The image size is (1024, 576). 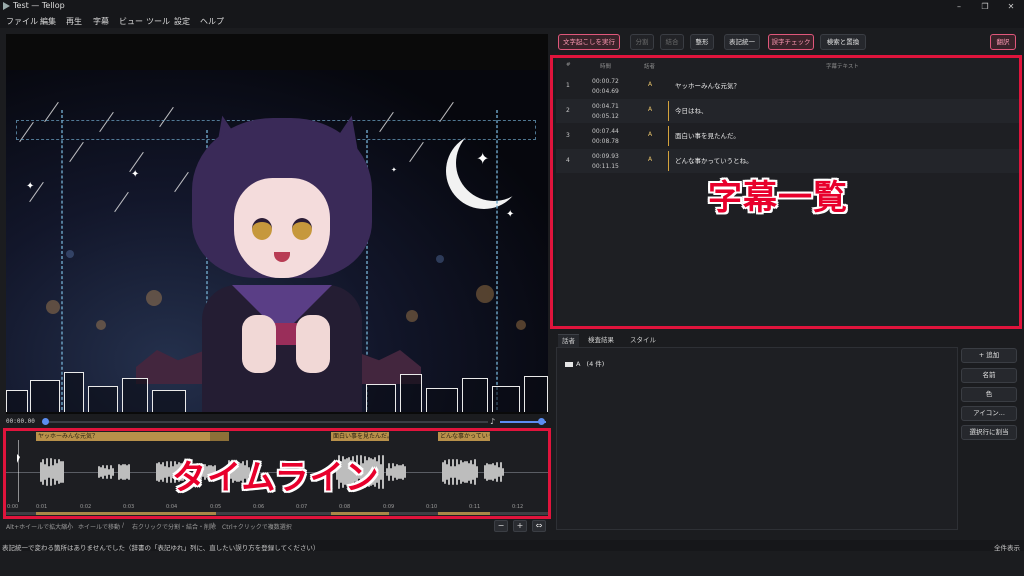 What do you see at coordinates (45, 421) in the screenshot?
I see `seek-handle` at bounding box center [45, 421].